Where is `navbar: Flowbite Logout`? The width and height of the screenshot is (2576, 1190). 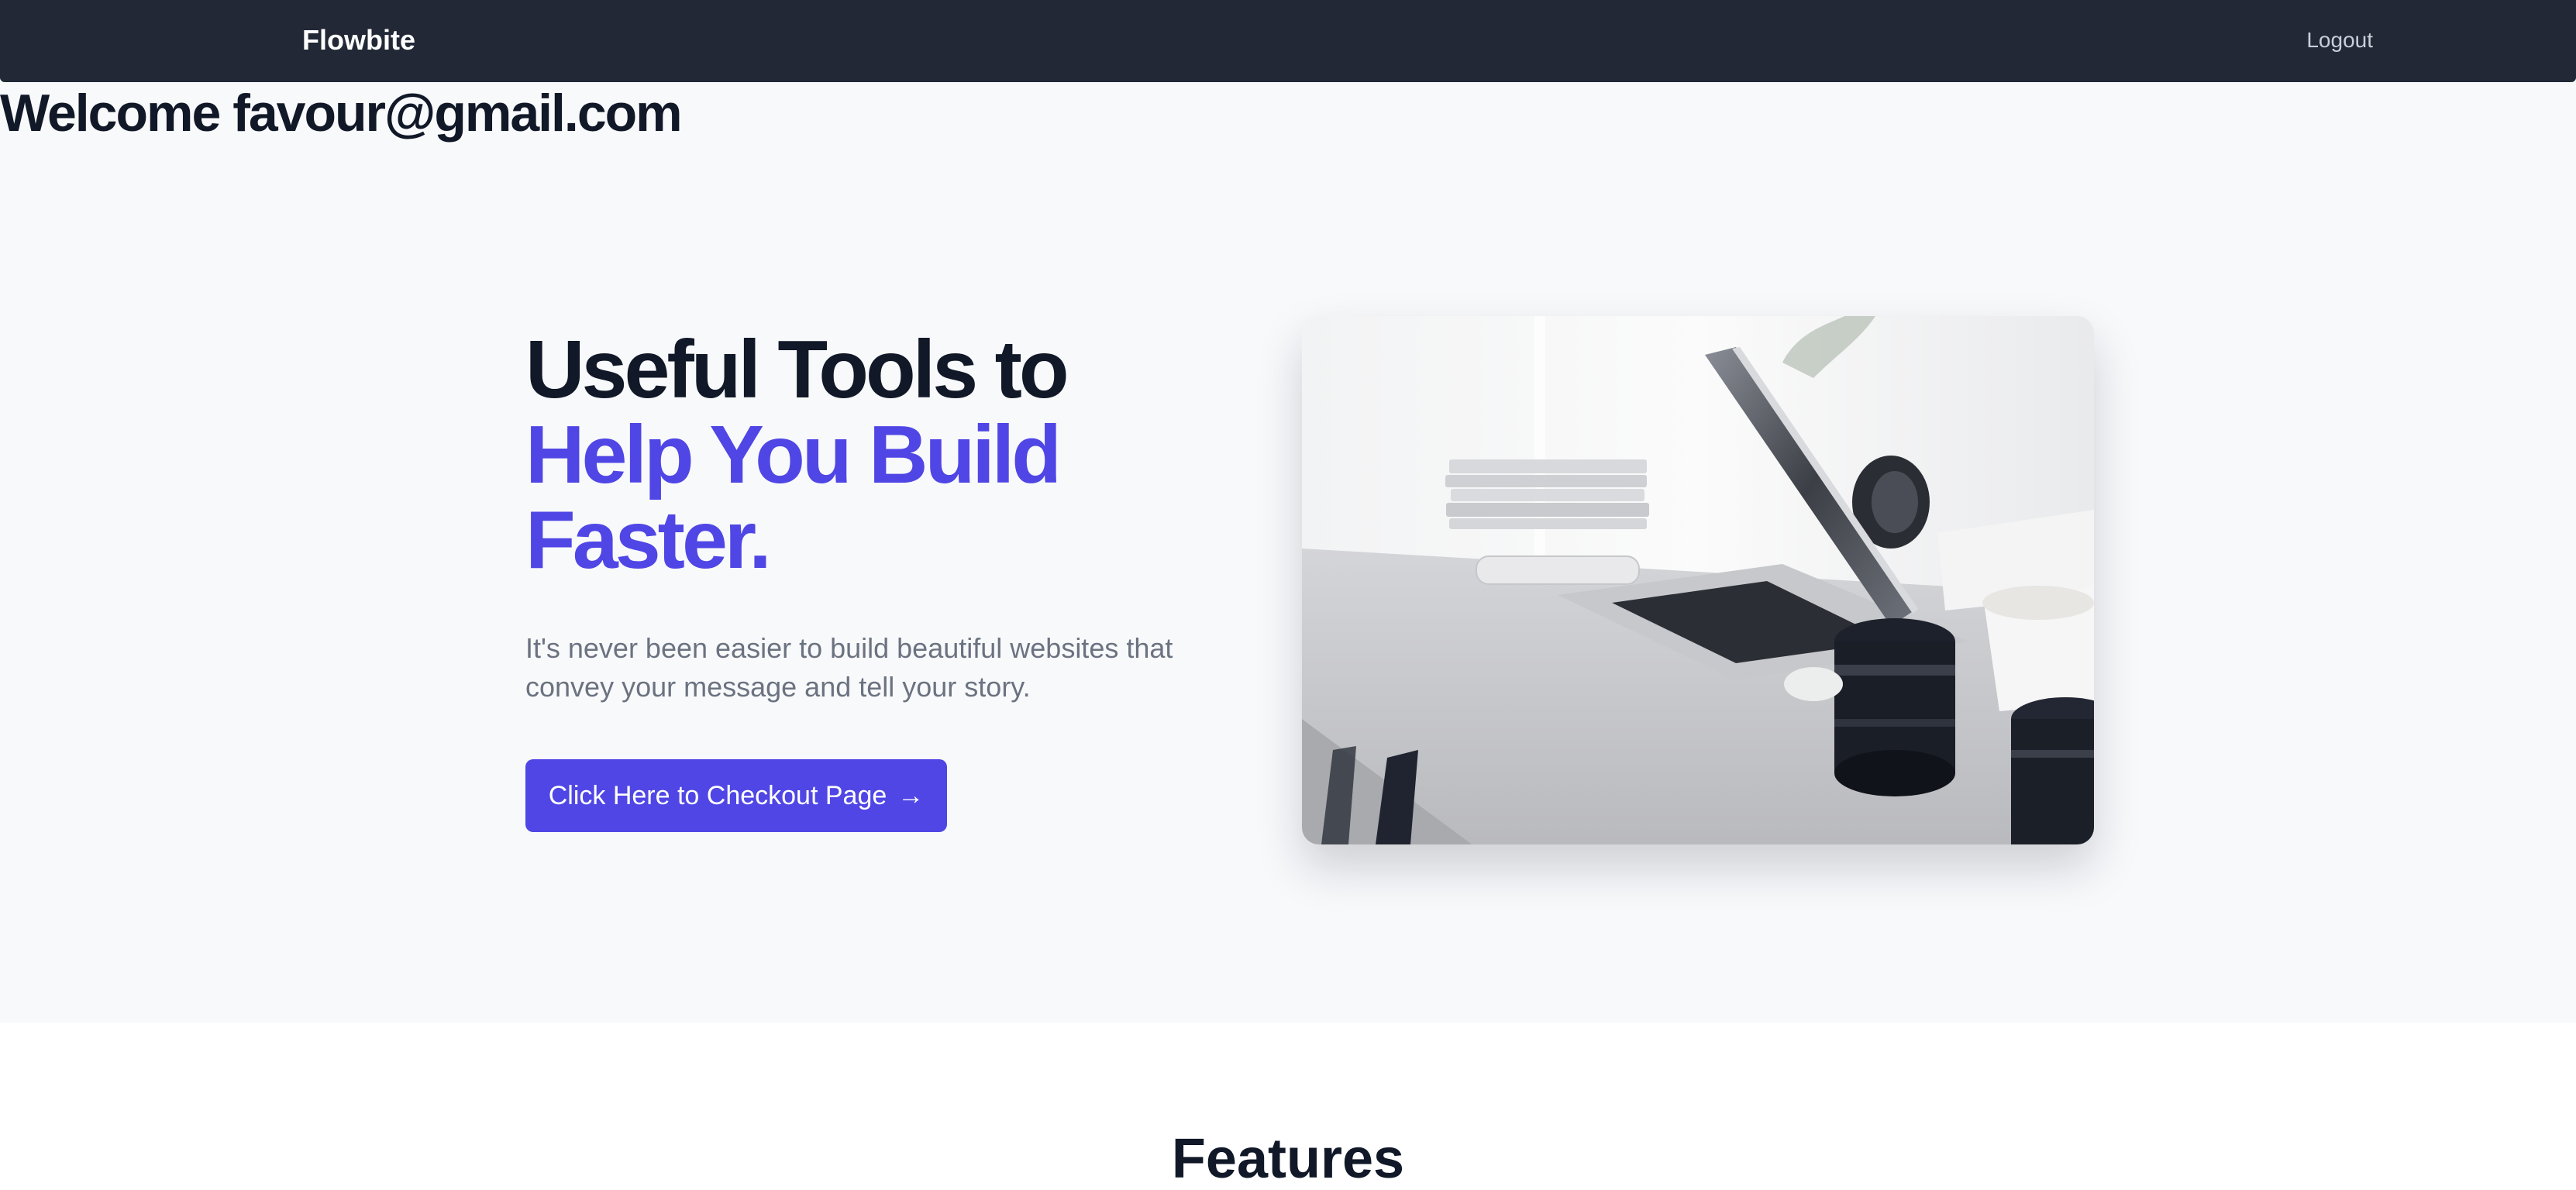
navbar: Flowbite Logout is located at coordinates (1288, 41).